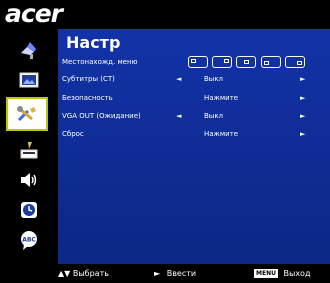 Image resolution: width=330 pixels, height=283 pixels. Describe the element at coordinates (29, 180) in the screenshot. I see `audio-icon` at that location.